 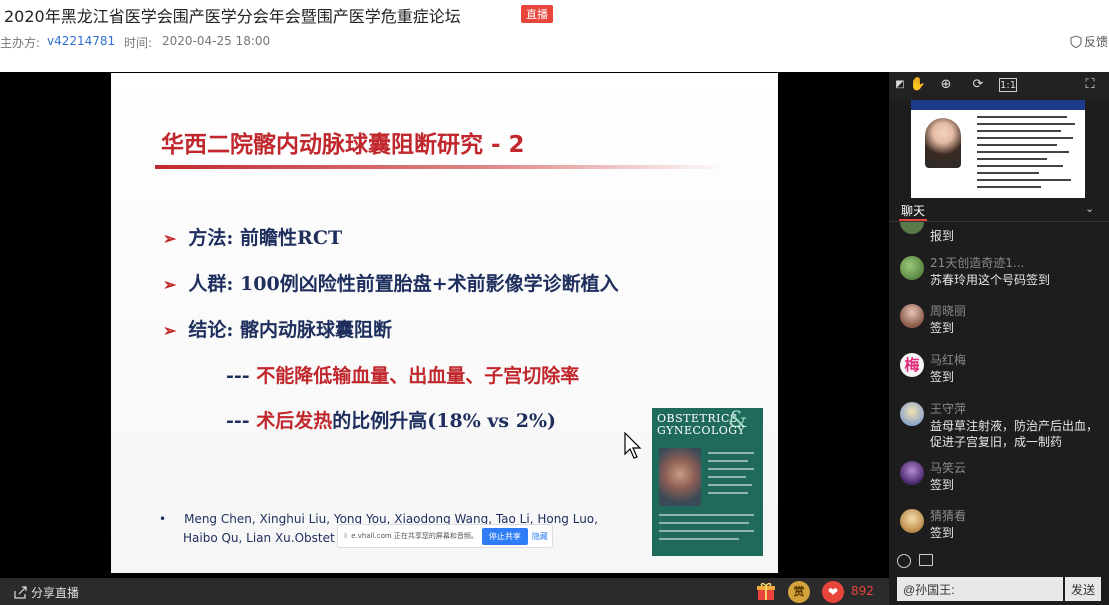 I want to click on actual-size-icon: 1:1, so click(x=1008, y=85).